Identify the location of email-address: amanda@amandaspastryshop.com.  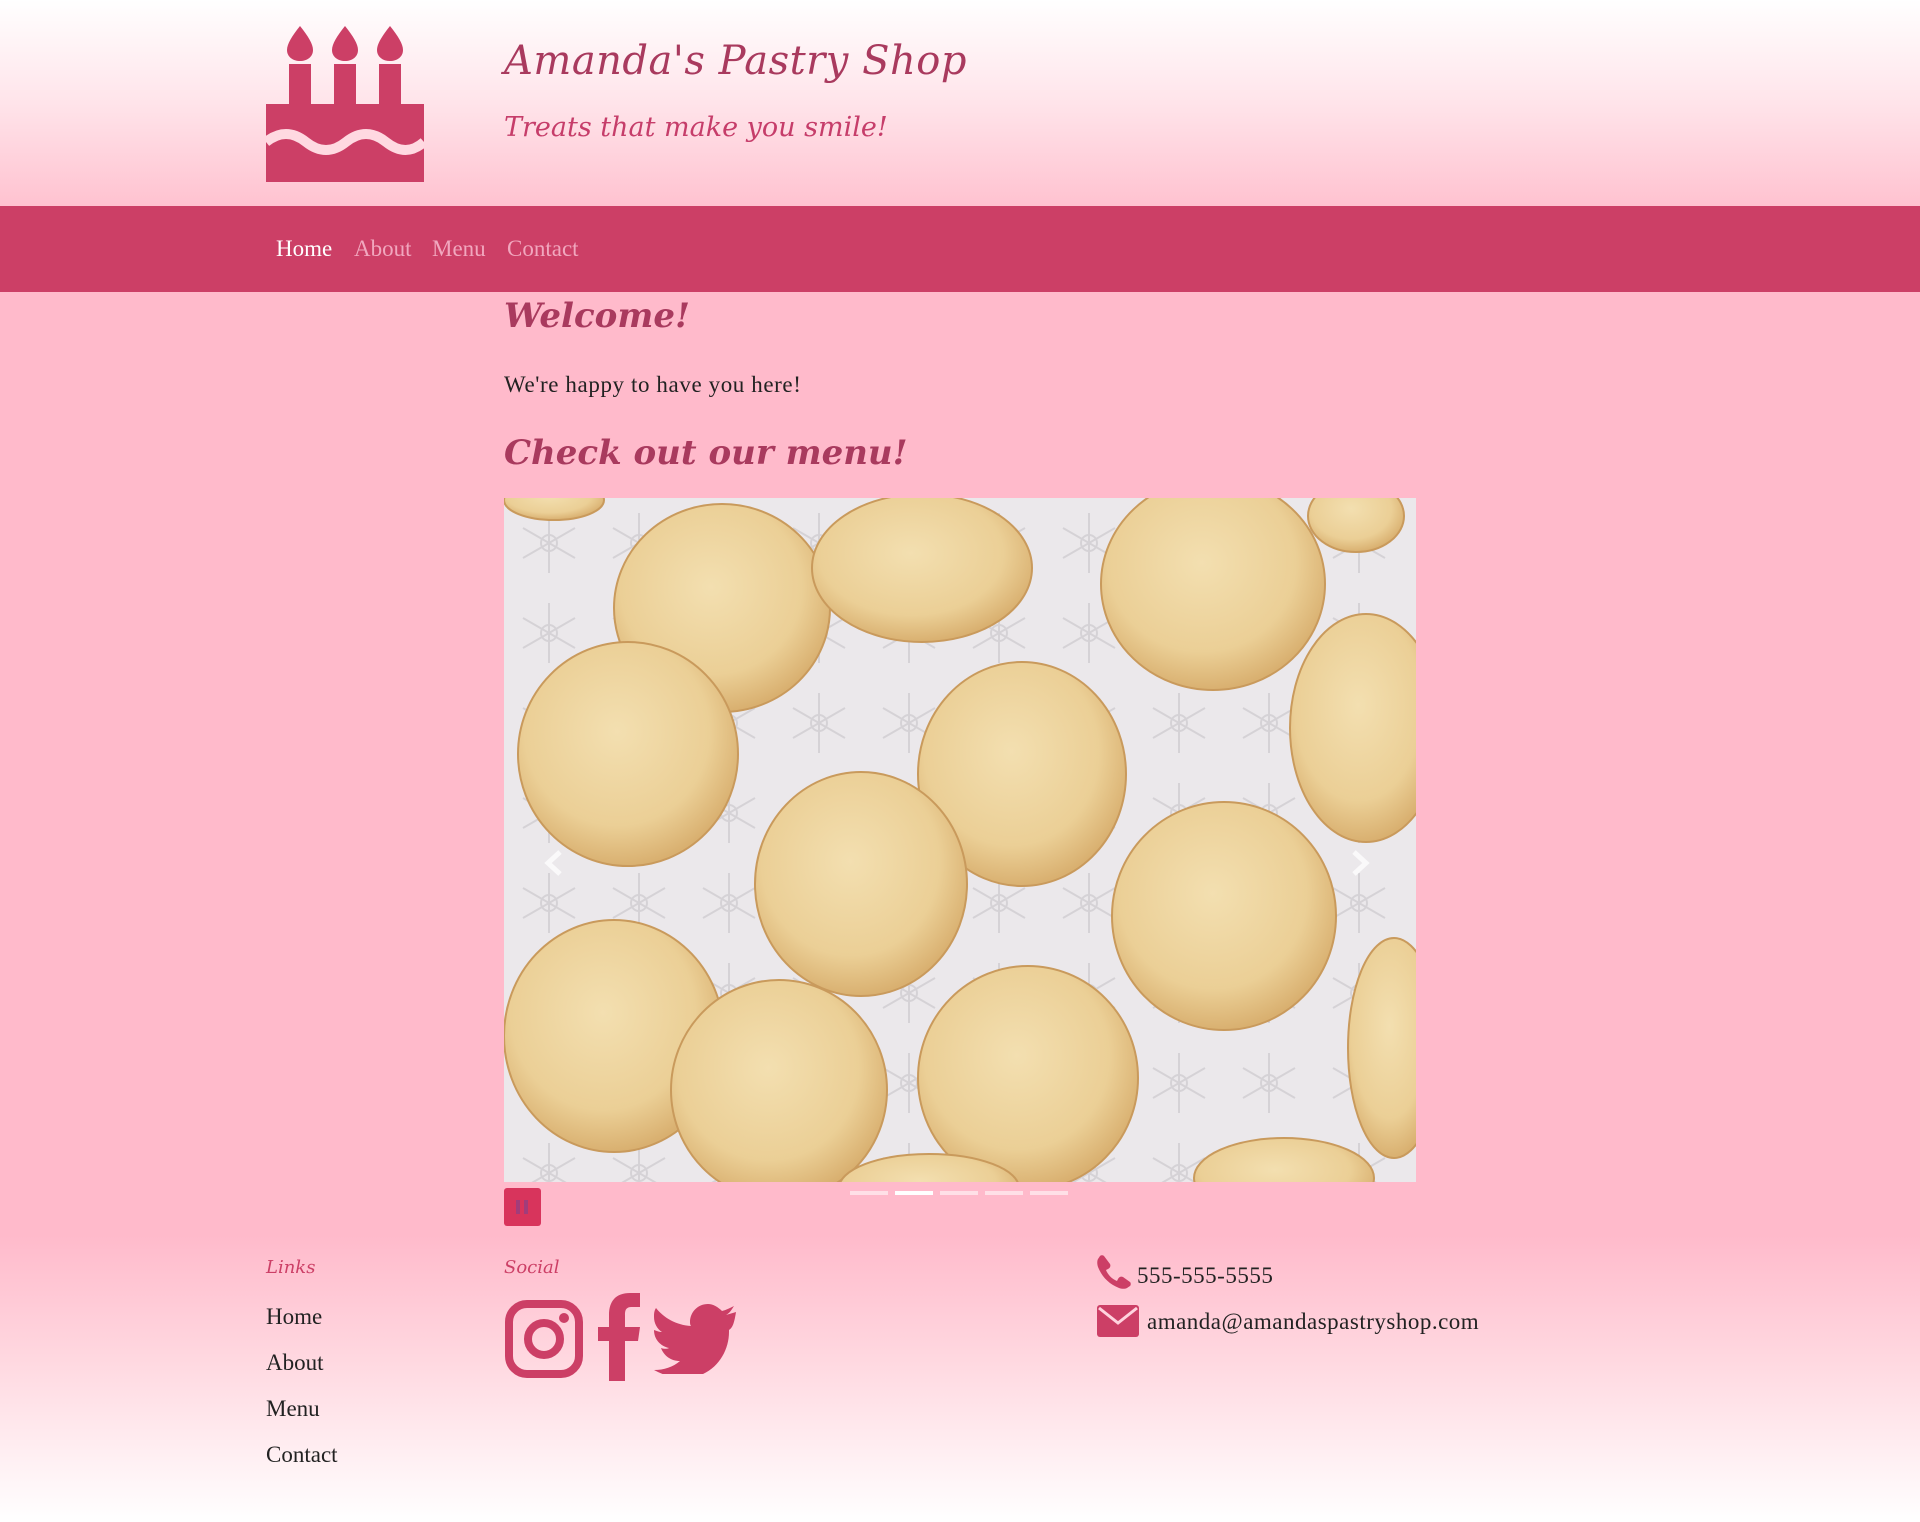
(1313, 1322).